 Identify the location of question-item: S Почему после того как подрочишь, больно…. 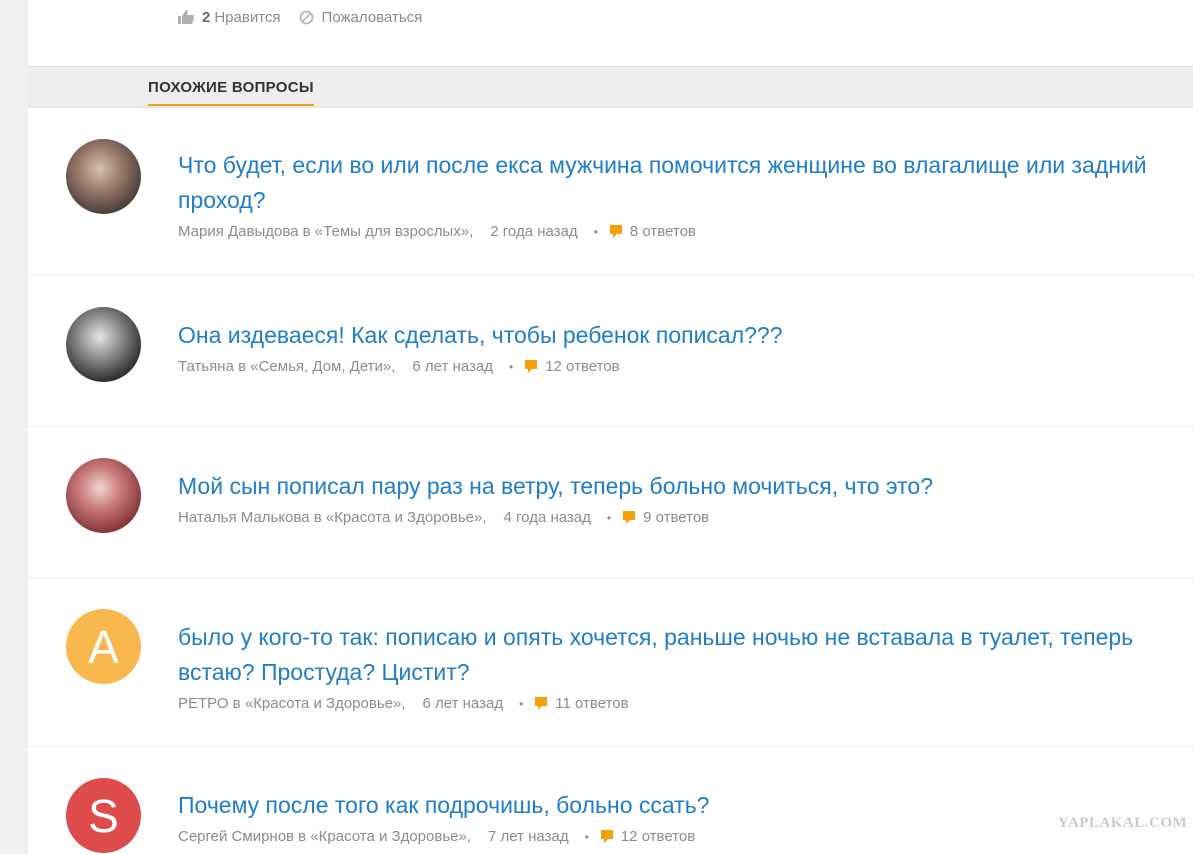
(610, 800).